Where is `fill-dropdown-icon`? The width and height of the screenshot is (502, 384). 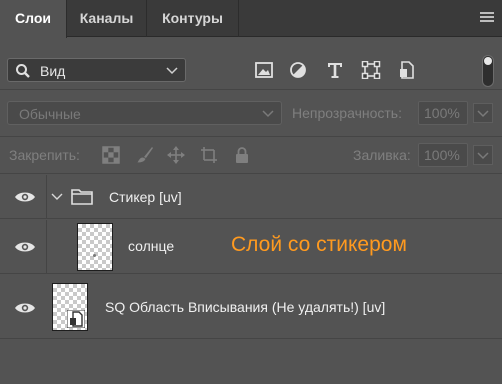
fill-dropdown-icon is located at coordinates (483, 155).